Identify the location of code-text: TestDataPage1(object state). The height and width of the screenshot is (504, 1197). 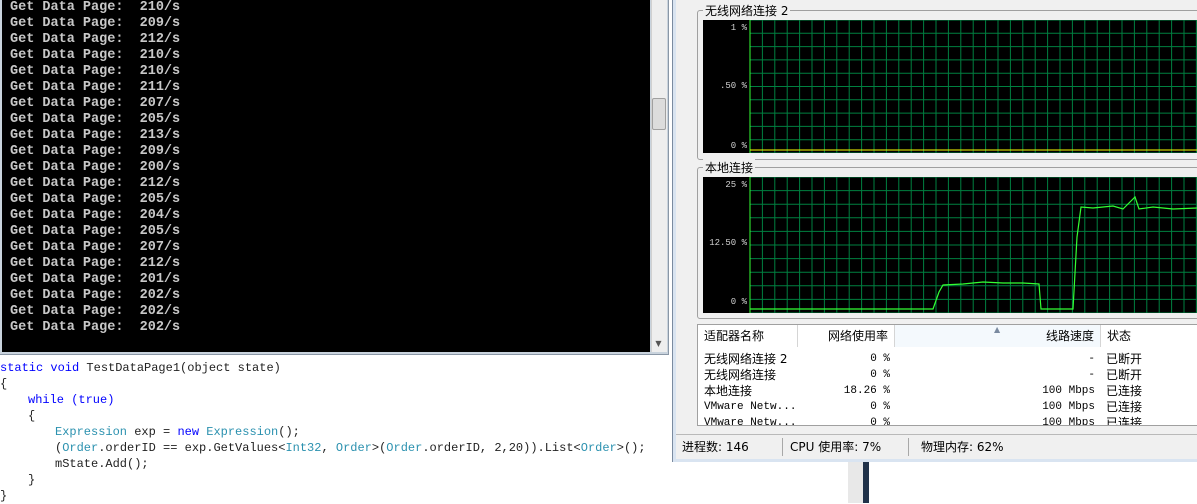
(183, 368).